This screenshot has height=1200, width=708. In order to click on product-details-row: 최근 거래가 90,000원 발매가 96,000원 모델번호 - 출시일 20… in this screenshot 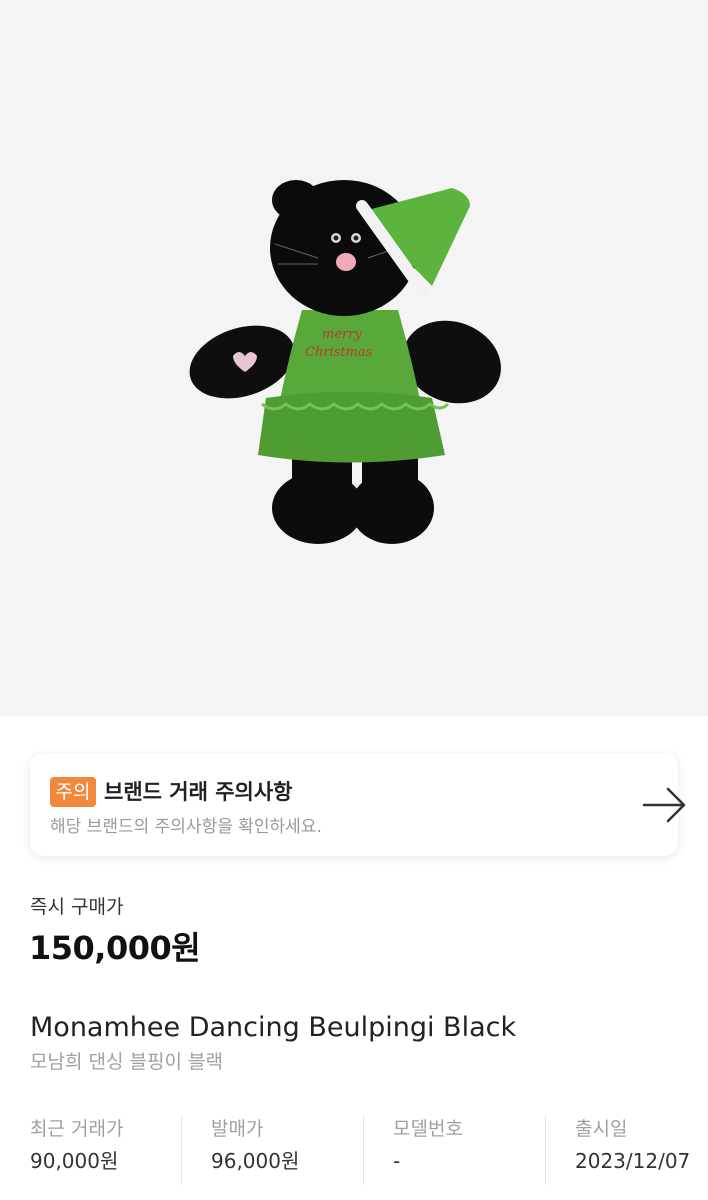, I will do `click(369, 1150)`.